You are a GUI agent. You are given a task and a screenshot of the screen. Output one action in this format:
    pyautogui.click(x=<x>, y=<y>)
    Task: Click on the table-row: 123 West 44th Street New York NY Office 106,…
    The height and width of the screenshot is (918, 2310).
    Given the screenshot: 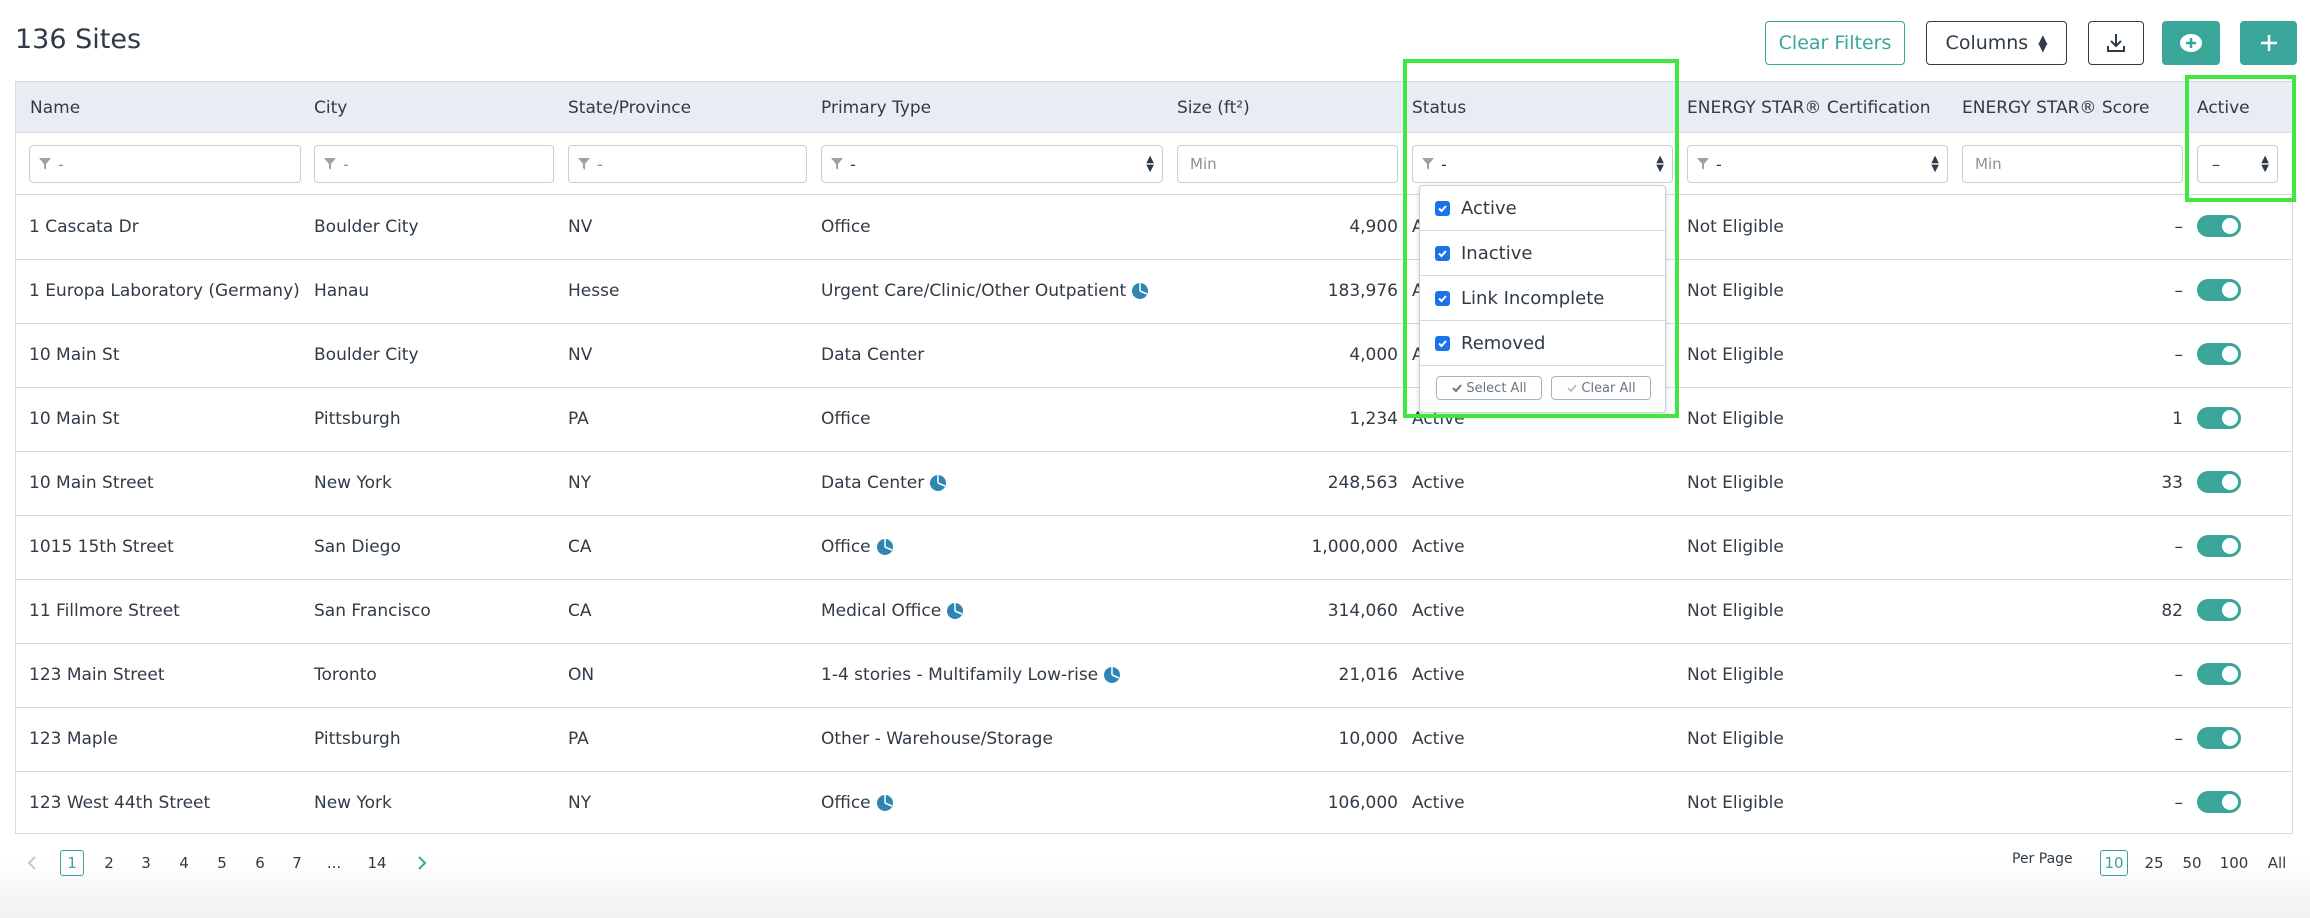 What is the action you would take?
    pyautogui.click(x=1154, y=803)
    